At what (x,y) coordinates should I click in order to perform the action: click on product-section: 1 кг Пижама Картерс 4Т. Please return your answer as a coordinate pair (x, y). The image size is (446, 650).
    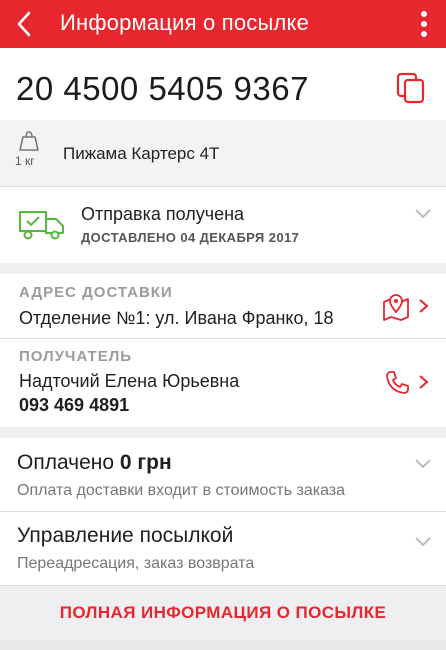
    Looking at the image, I should click on (223, 153).